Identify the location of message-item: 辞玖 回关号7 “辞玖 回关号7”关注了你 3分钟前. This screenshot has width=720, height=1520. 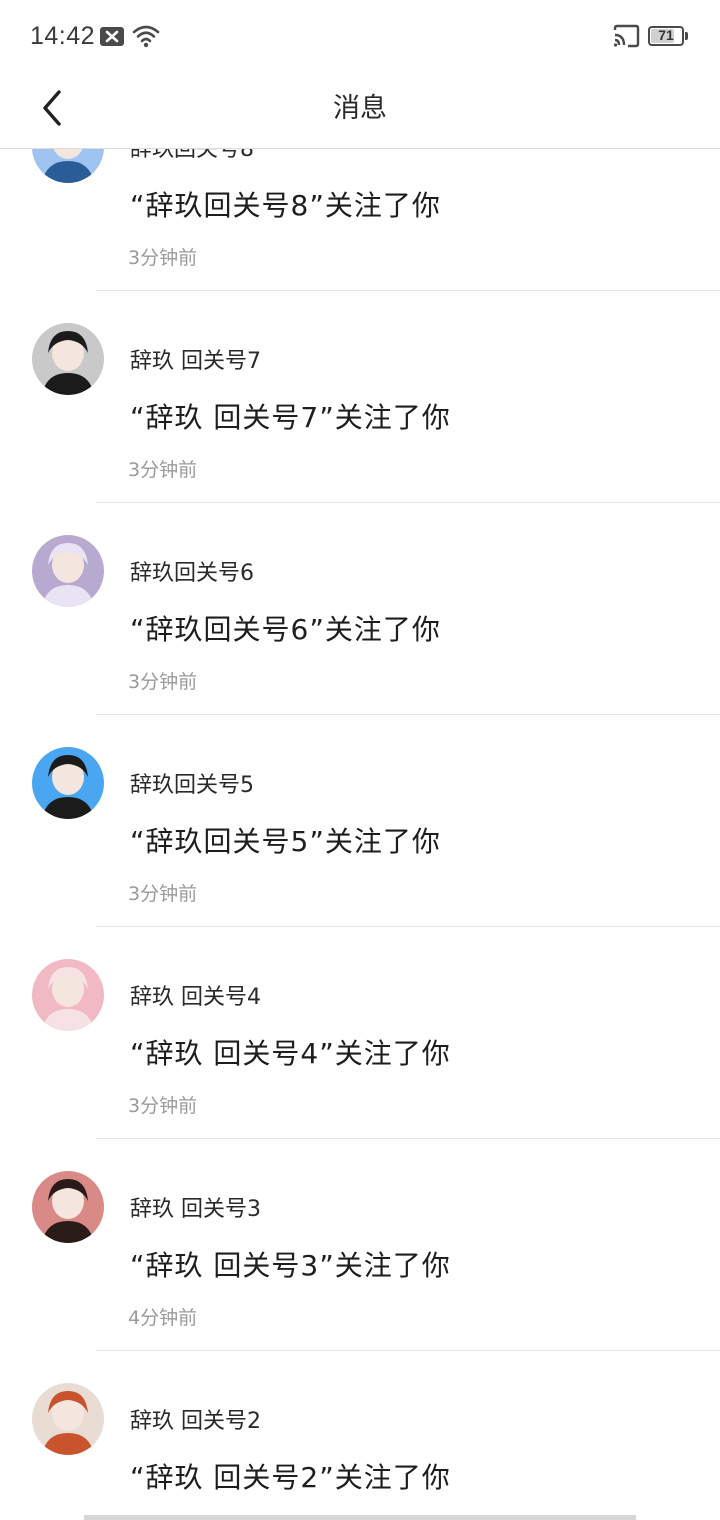
(360, 397).